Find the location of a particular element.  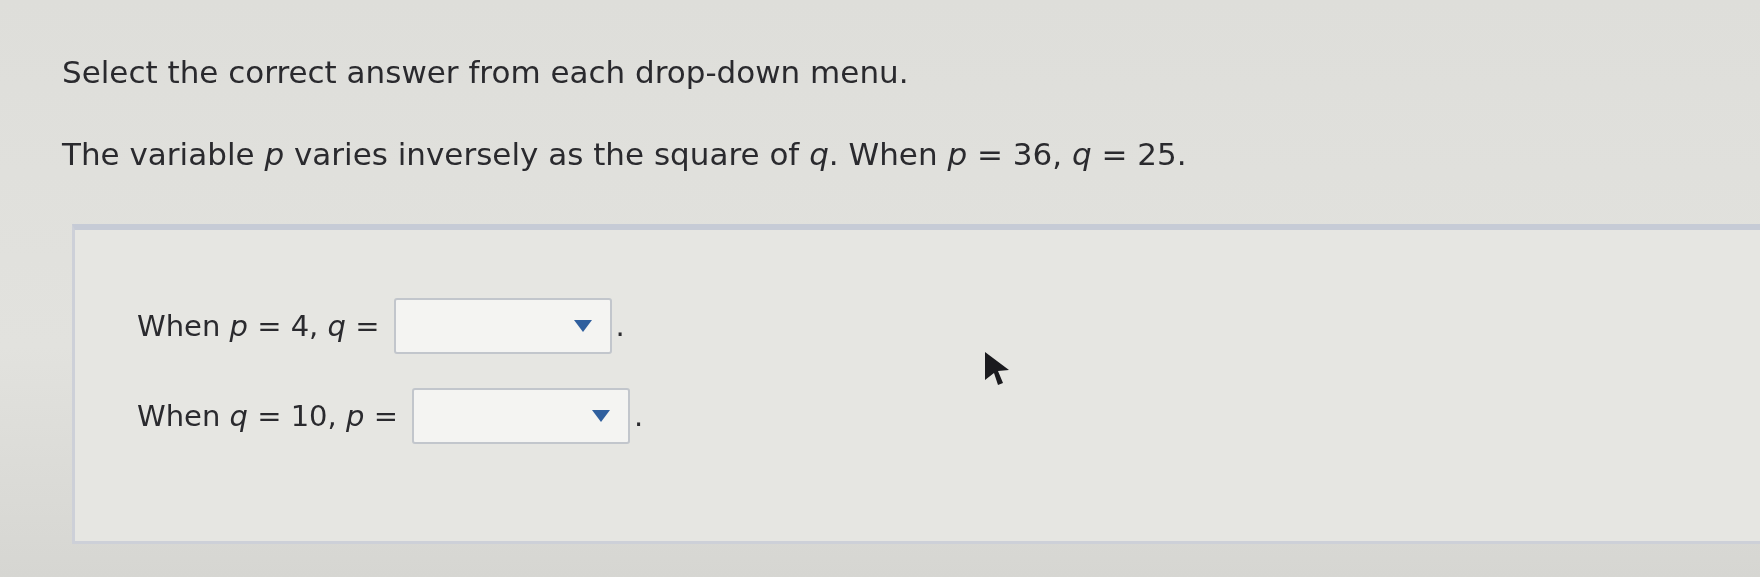

answer-prompt: When q = 10, p = is located at coordinates (267, 416).